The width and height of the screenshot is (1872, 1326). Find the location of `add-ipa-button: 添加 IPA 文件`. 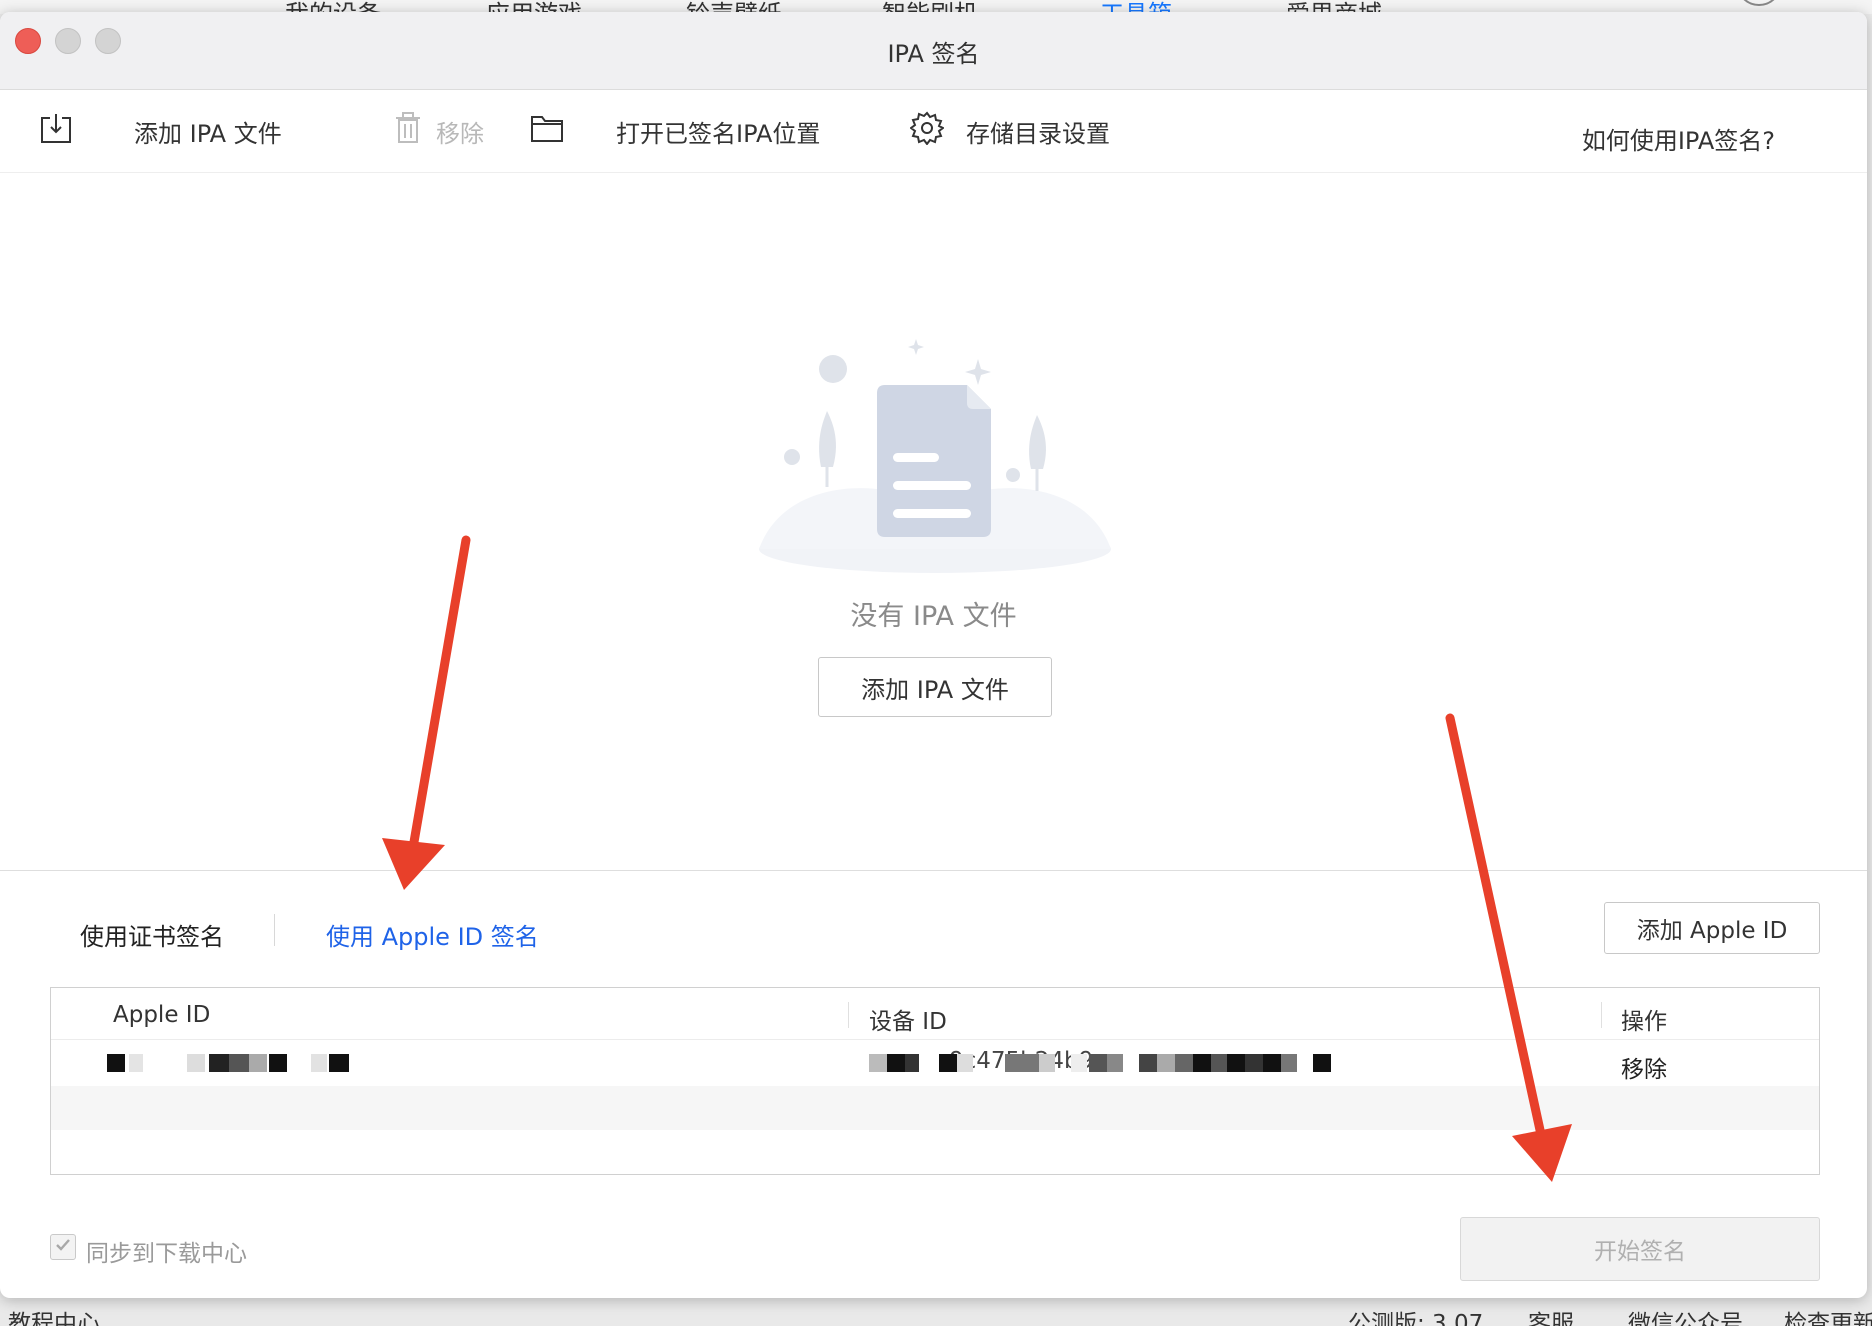

add-ipa-button: 添加 IPA 文件 is located at coordinates (935, 687).